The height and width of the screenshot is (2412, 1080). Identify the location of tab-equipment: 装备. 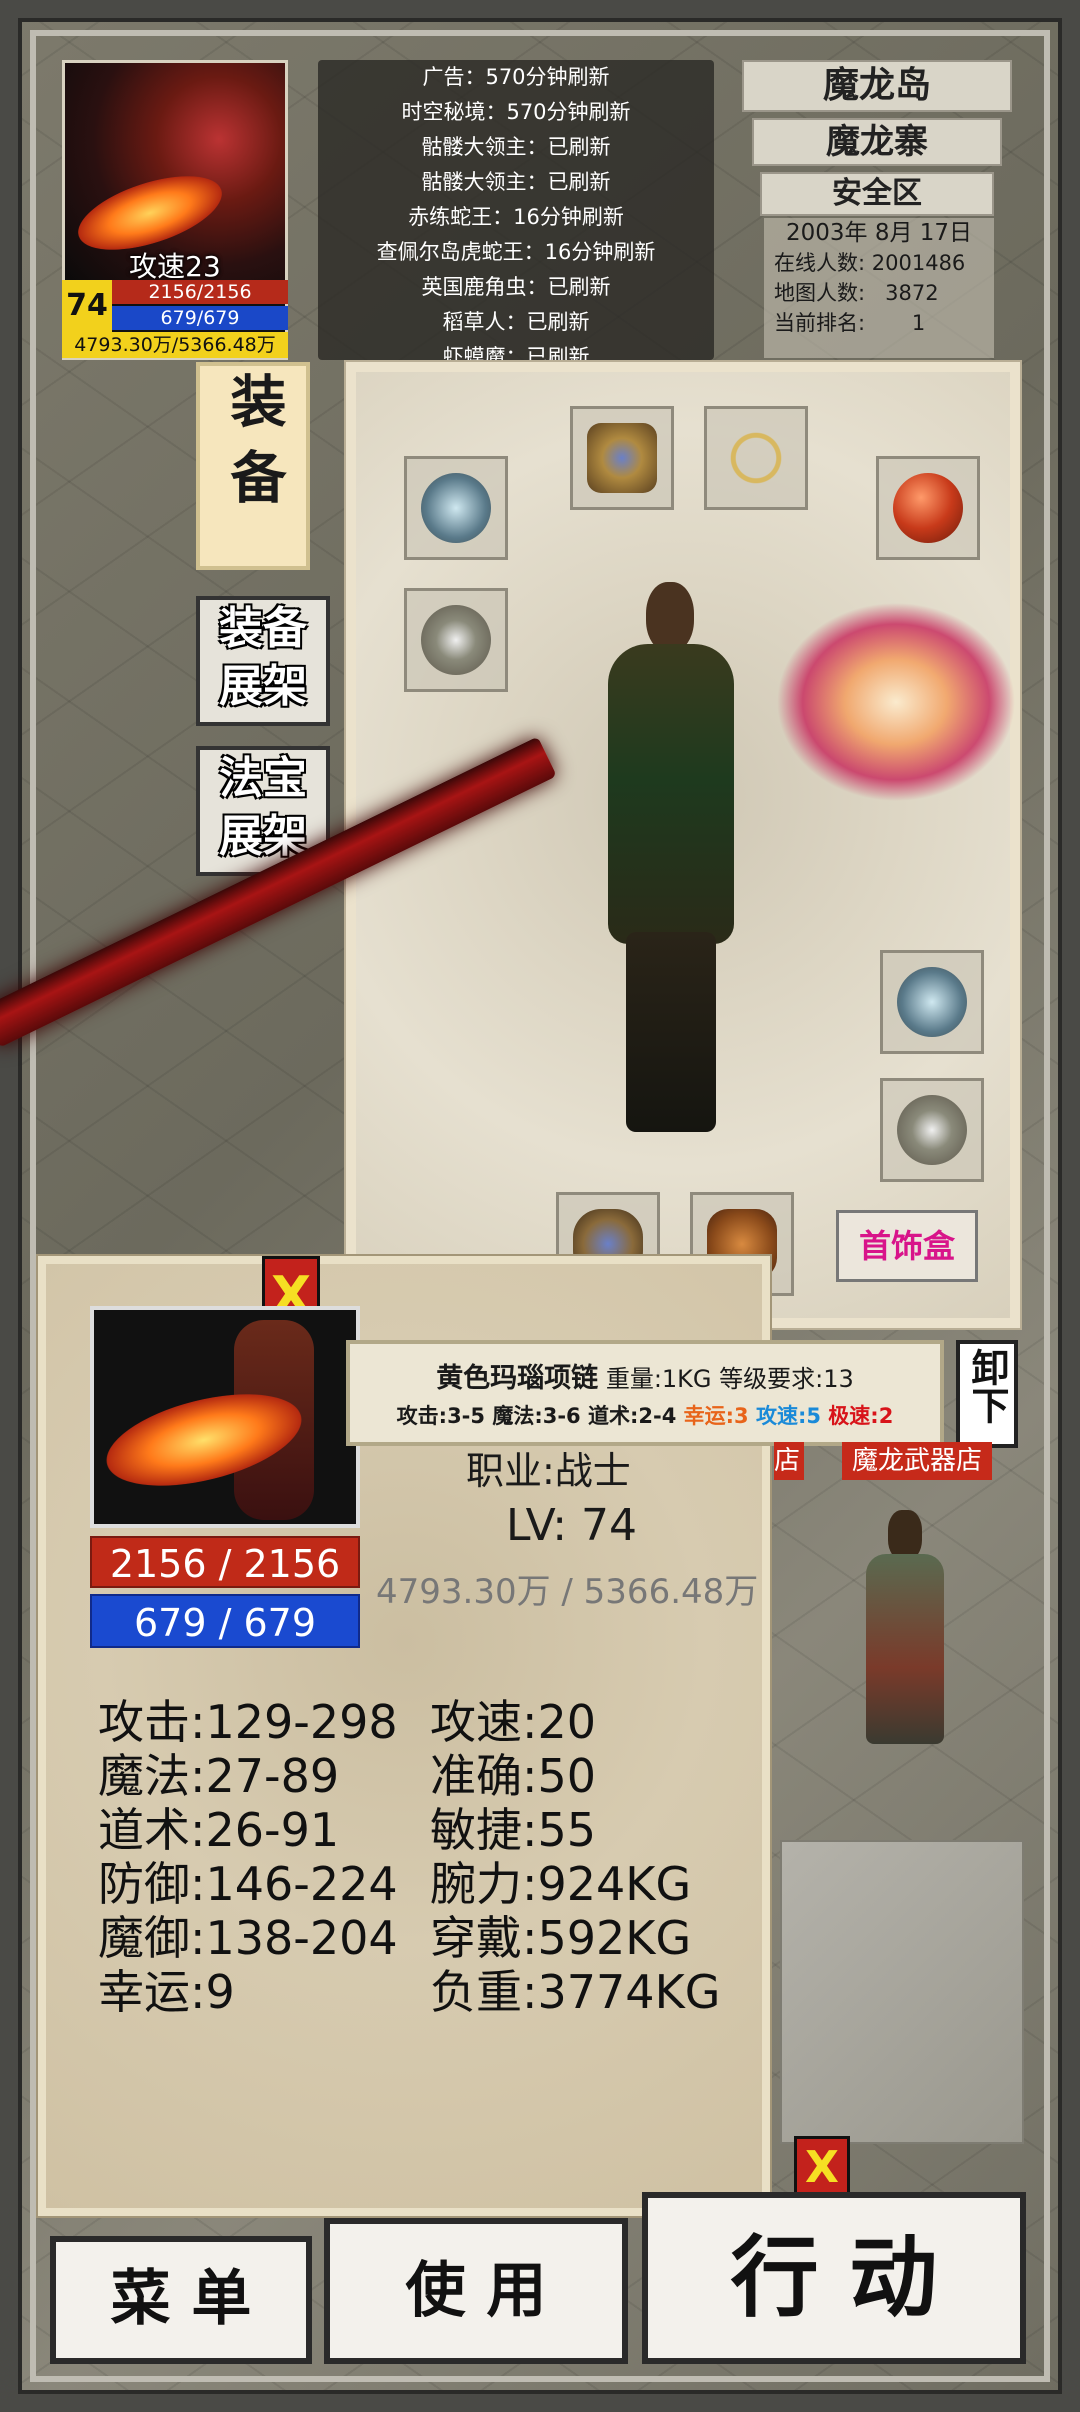
(253, 466).